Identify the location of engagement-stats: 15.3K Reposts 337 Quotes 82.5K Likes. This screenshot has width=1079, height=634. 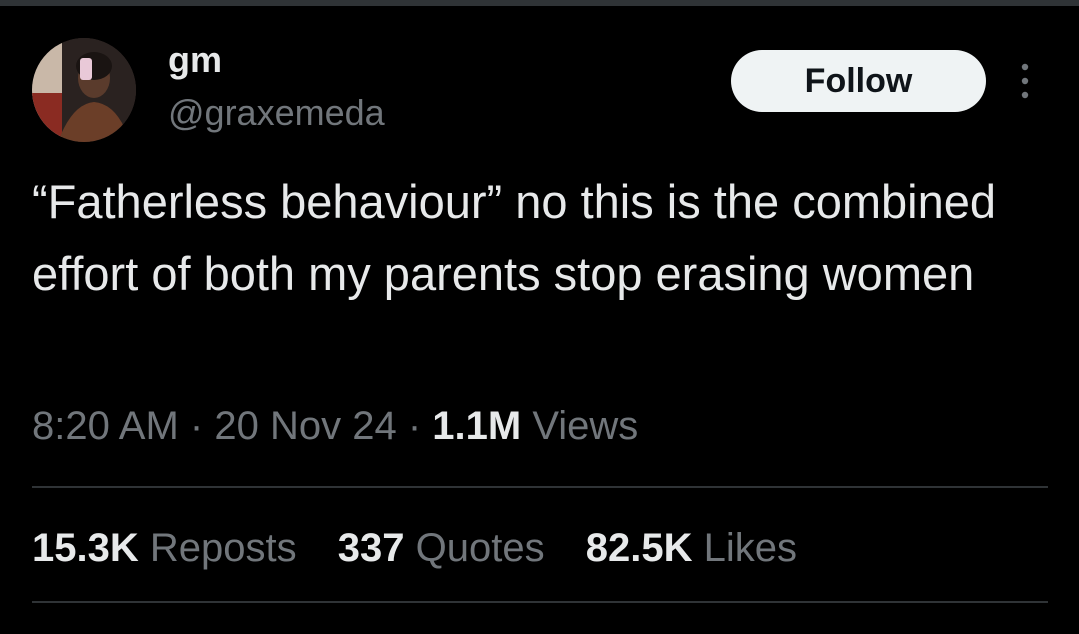
(429, 548).